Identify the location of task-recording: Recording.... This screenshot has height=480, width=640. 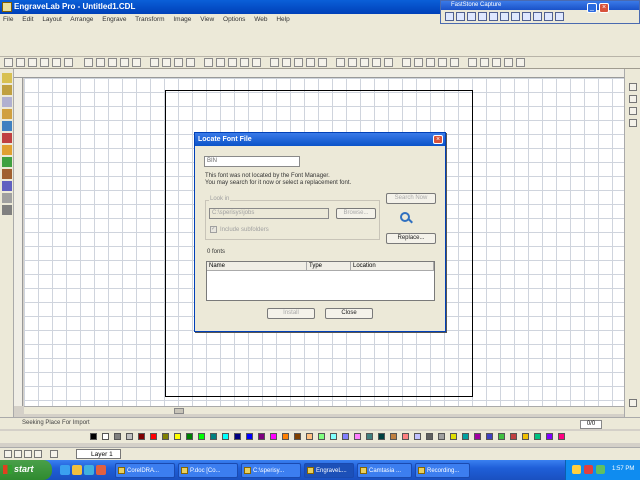
(442, 470).